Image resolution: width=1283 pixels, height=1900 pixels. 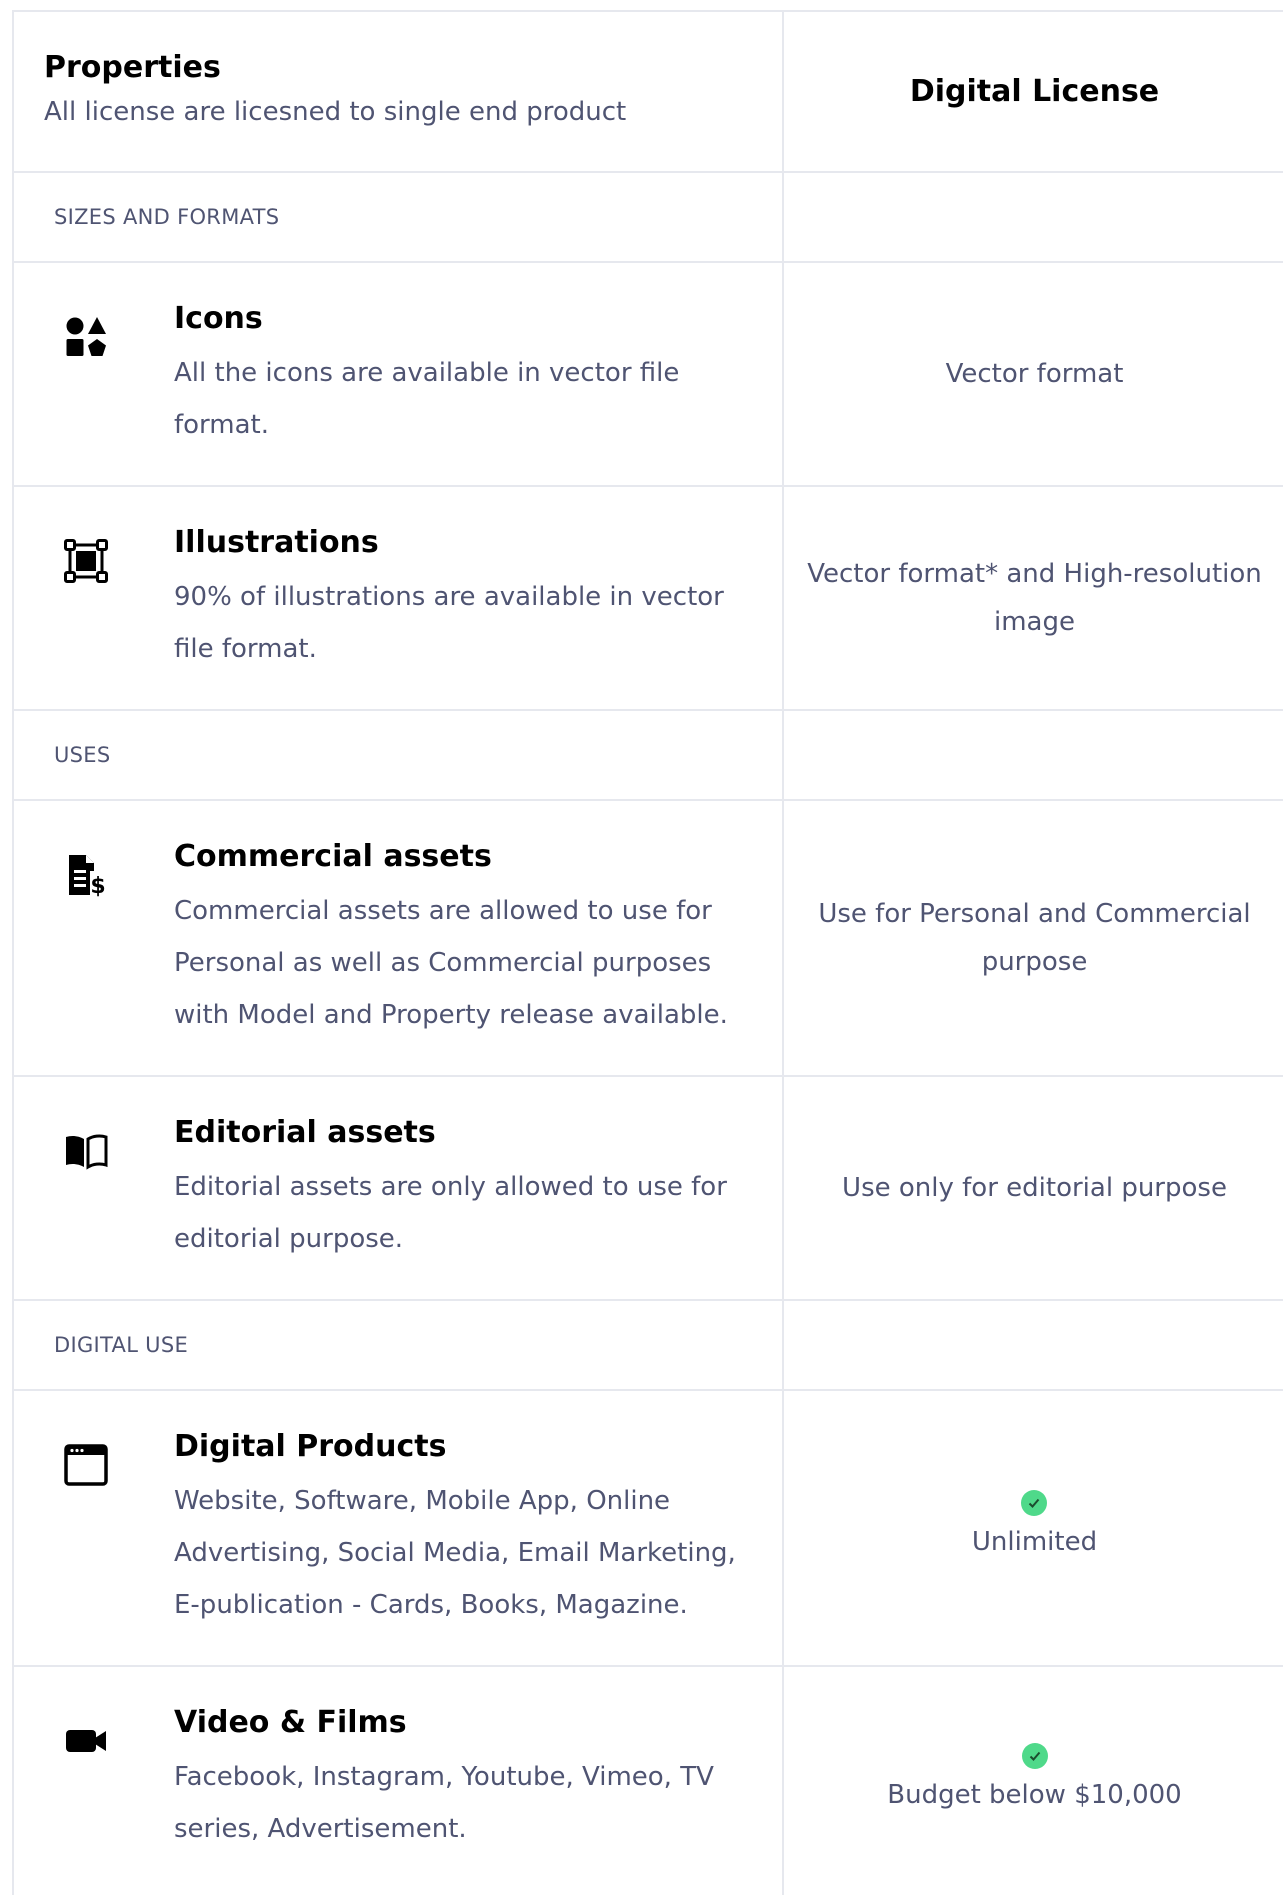 I want to click on license-value: Unlimited, so click(x=1034, y=1542).